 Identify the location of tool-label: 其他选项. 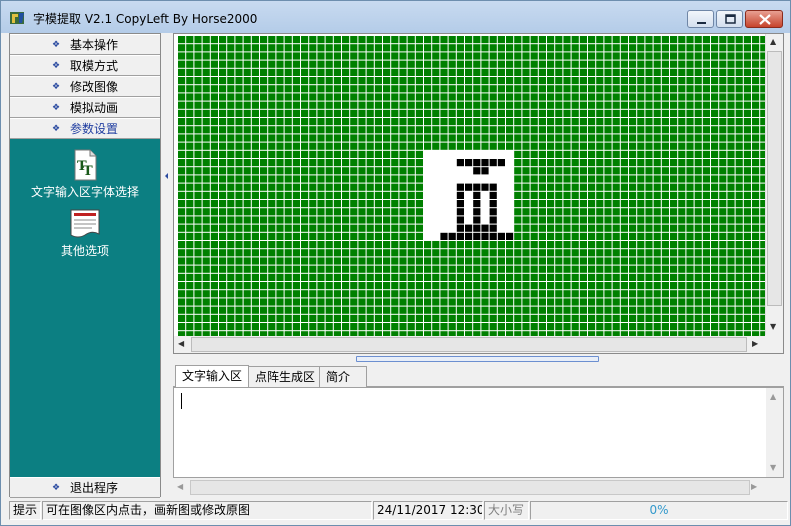
(84, 251).